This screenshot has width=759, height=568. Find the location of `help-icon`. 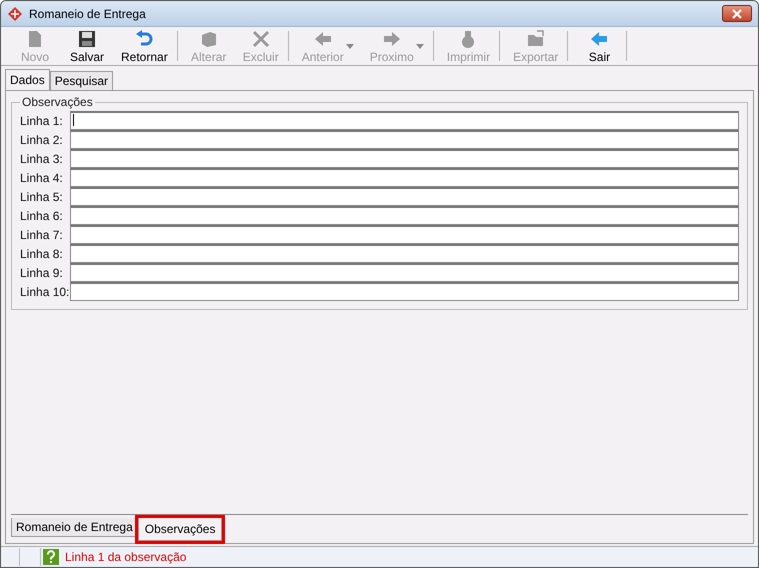

help-icon is located at coordinates (51, 557).